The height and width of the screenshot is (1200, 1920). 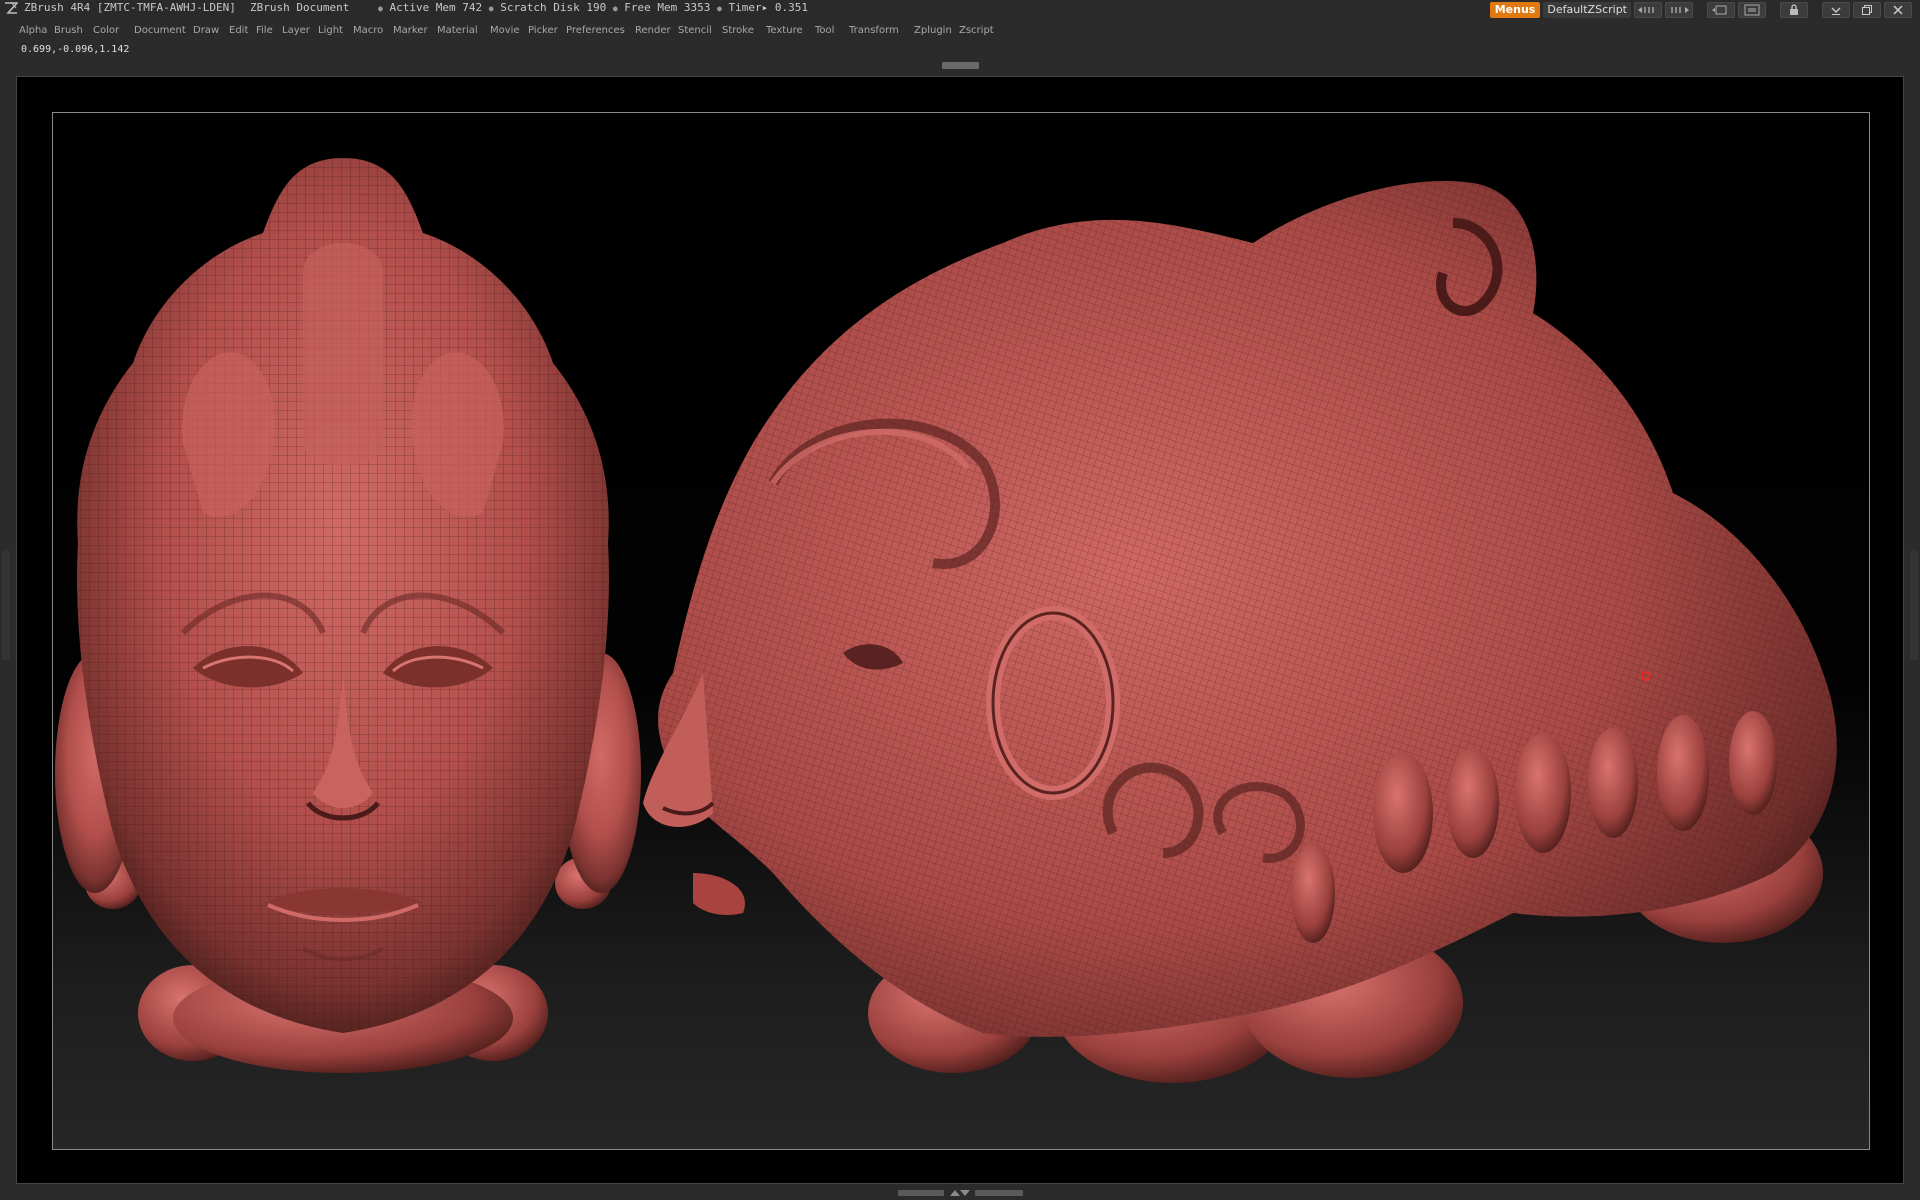 What do you see at coordinates (1700, 10) in the screenshot?
I see `title-bar-controls: Menus DefaultZScript` at bounding box center [1700, 10].